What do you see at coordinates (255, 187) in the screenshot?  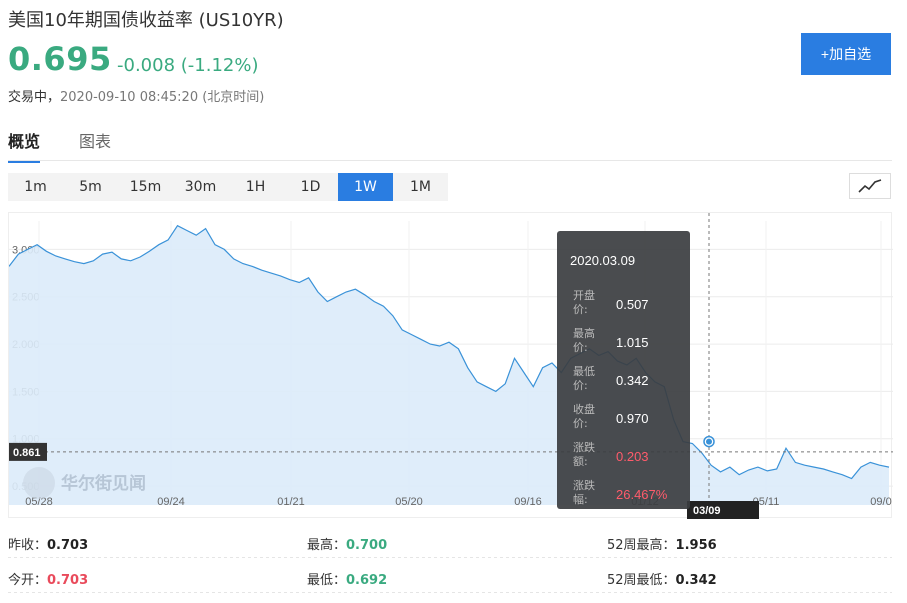 I see `period-1h: 1H` at bounding box center [255, 187].